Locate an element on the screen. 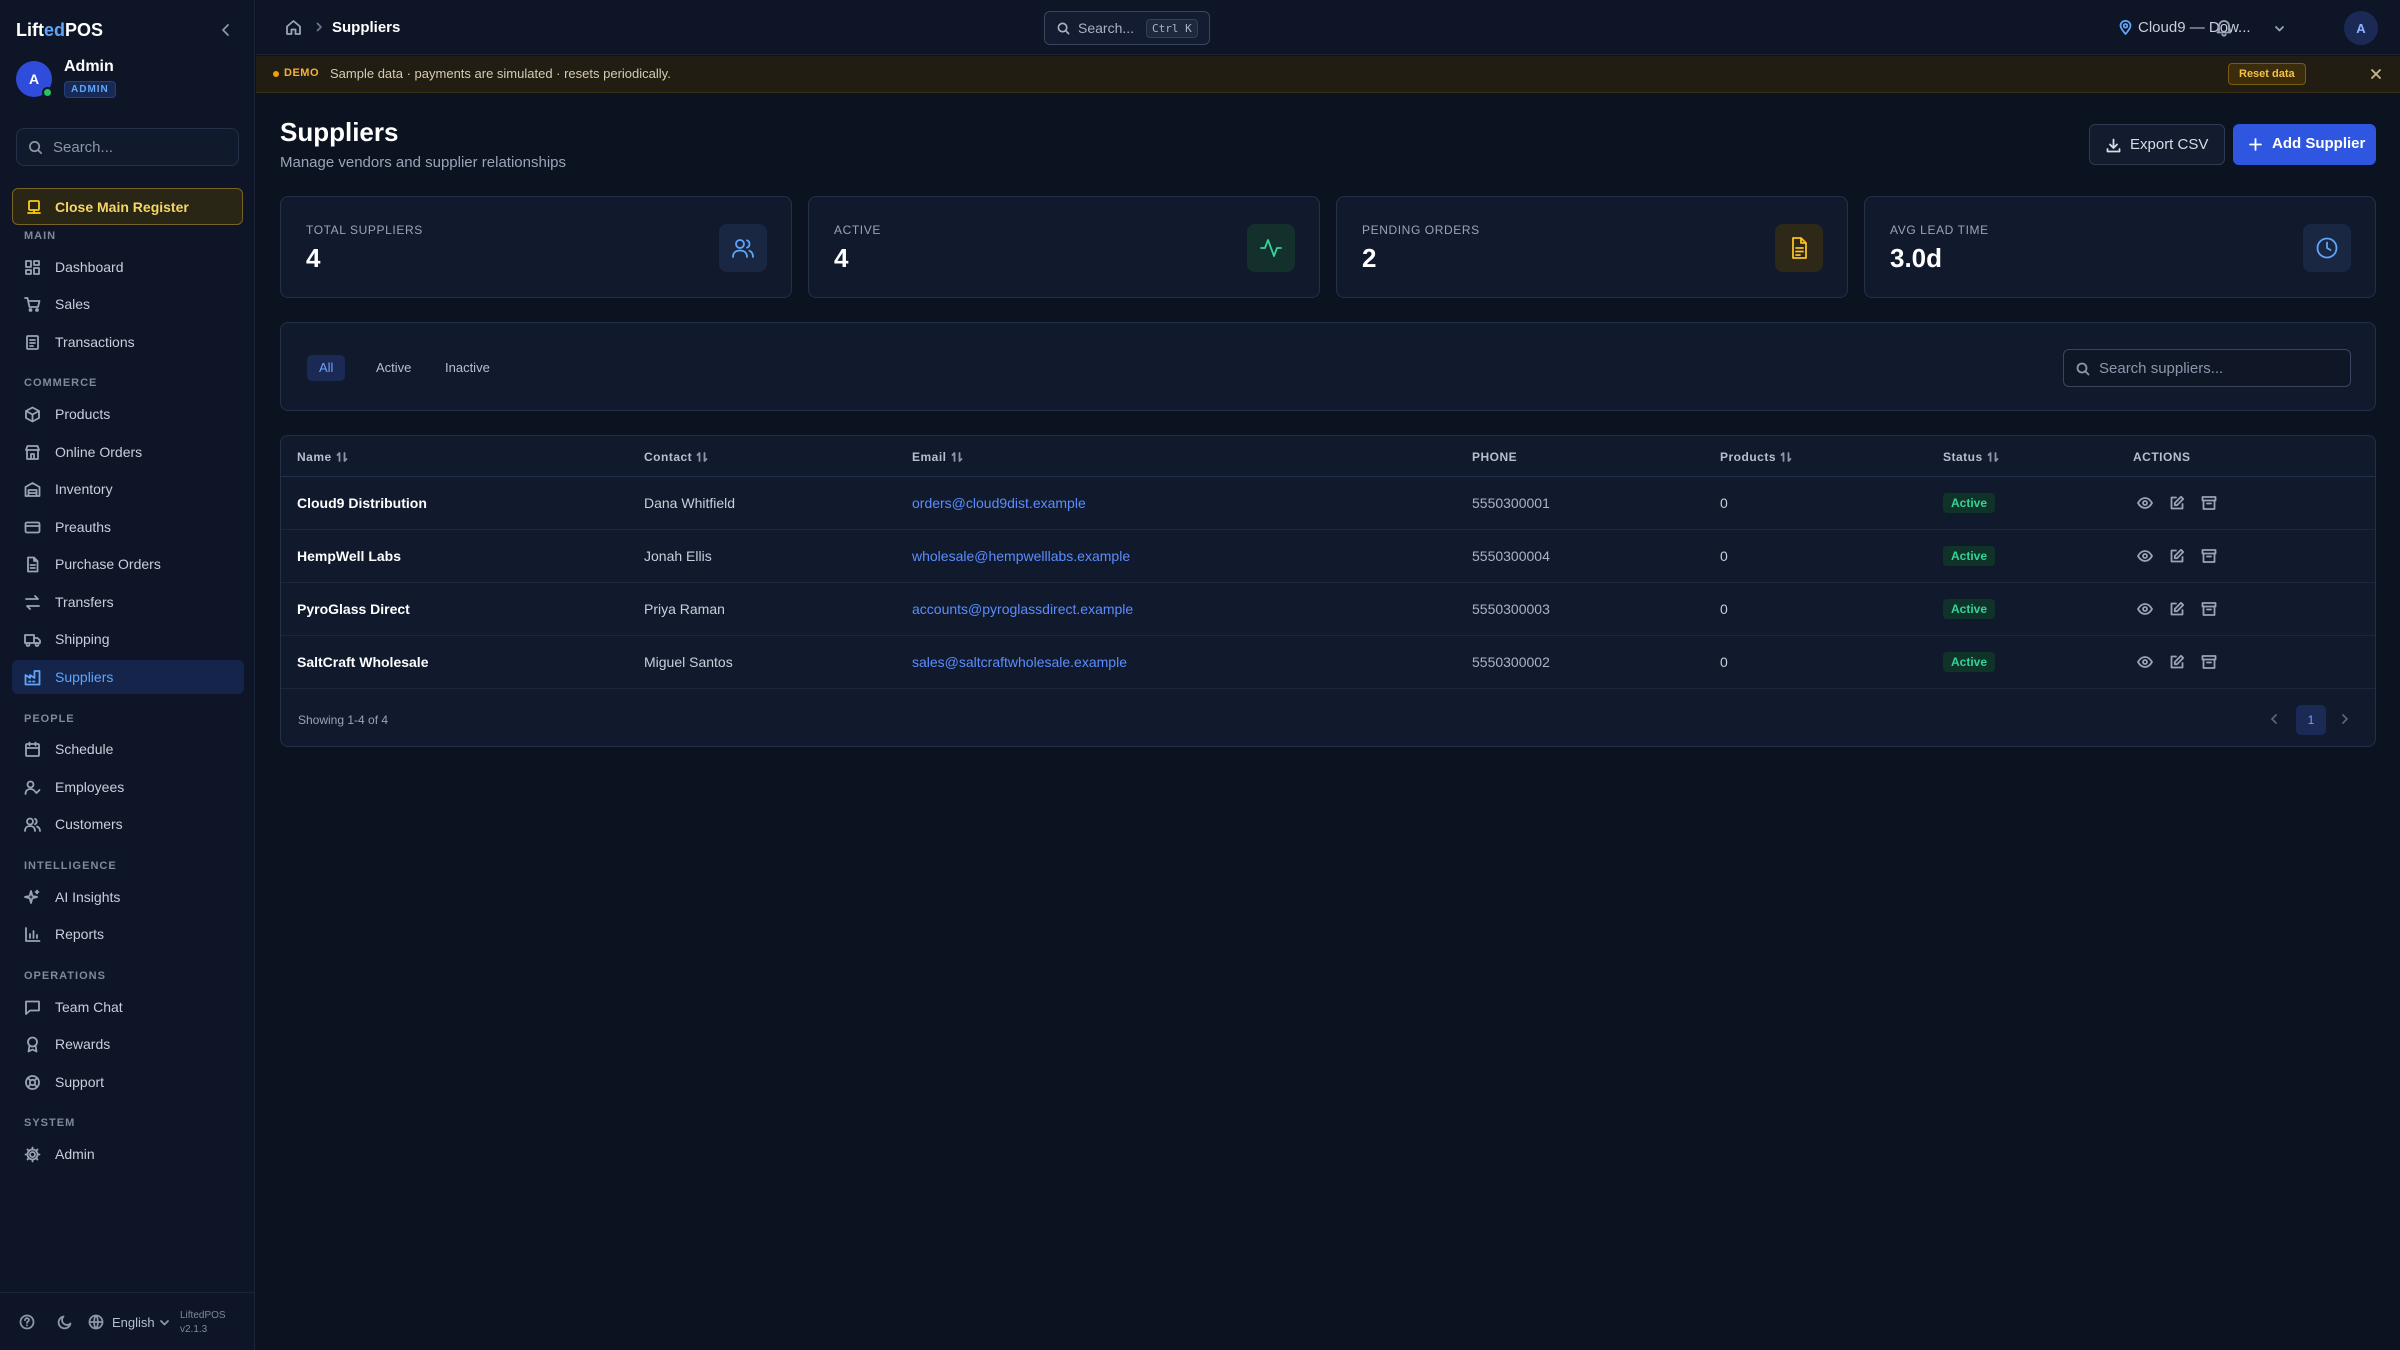 This screenshot has height=1350, width=2400. supplier-email-link: sales@saltcraftwholesale.example is located at coordinates (1019, 662).